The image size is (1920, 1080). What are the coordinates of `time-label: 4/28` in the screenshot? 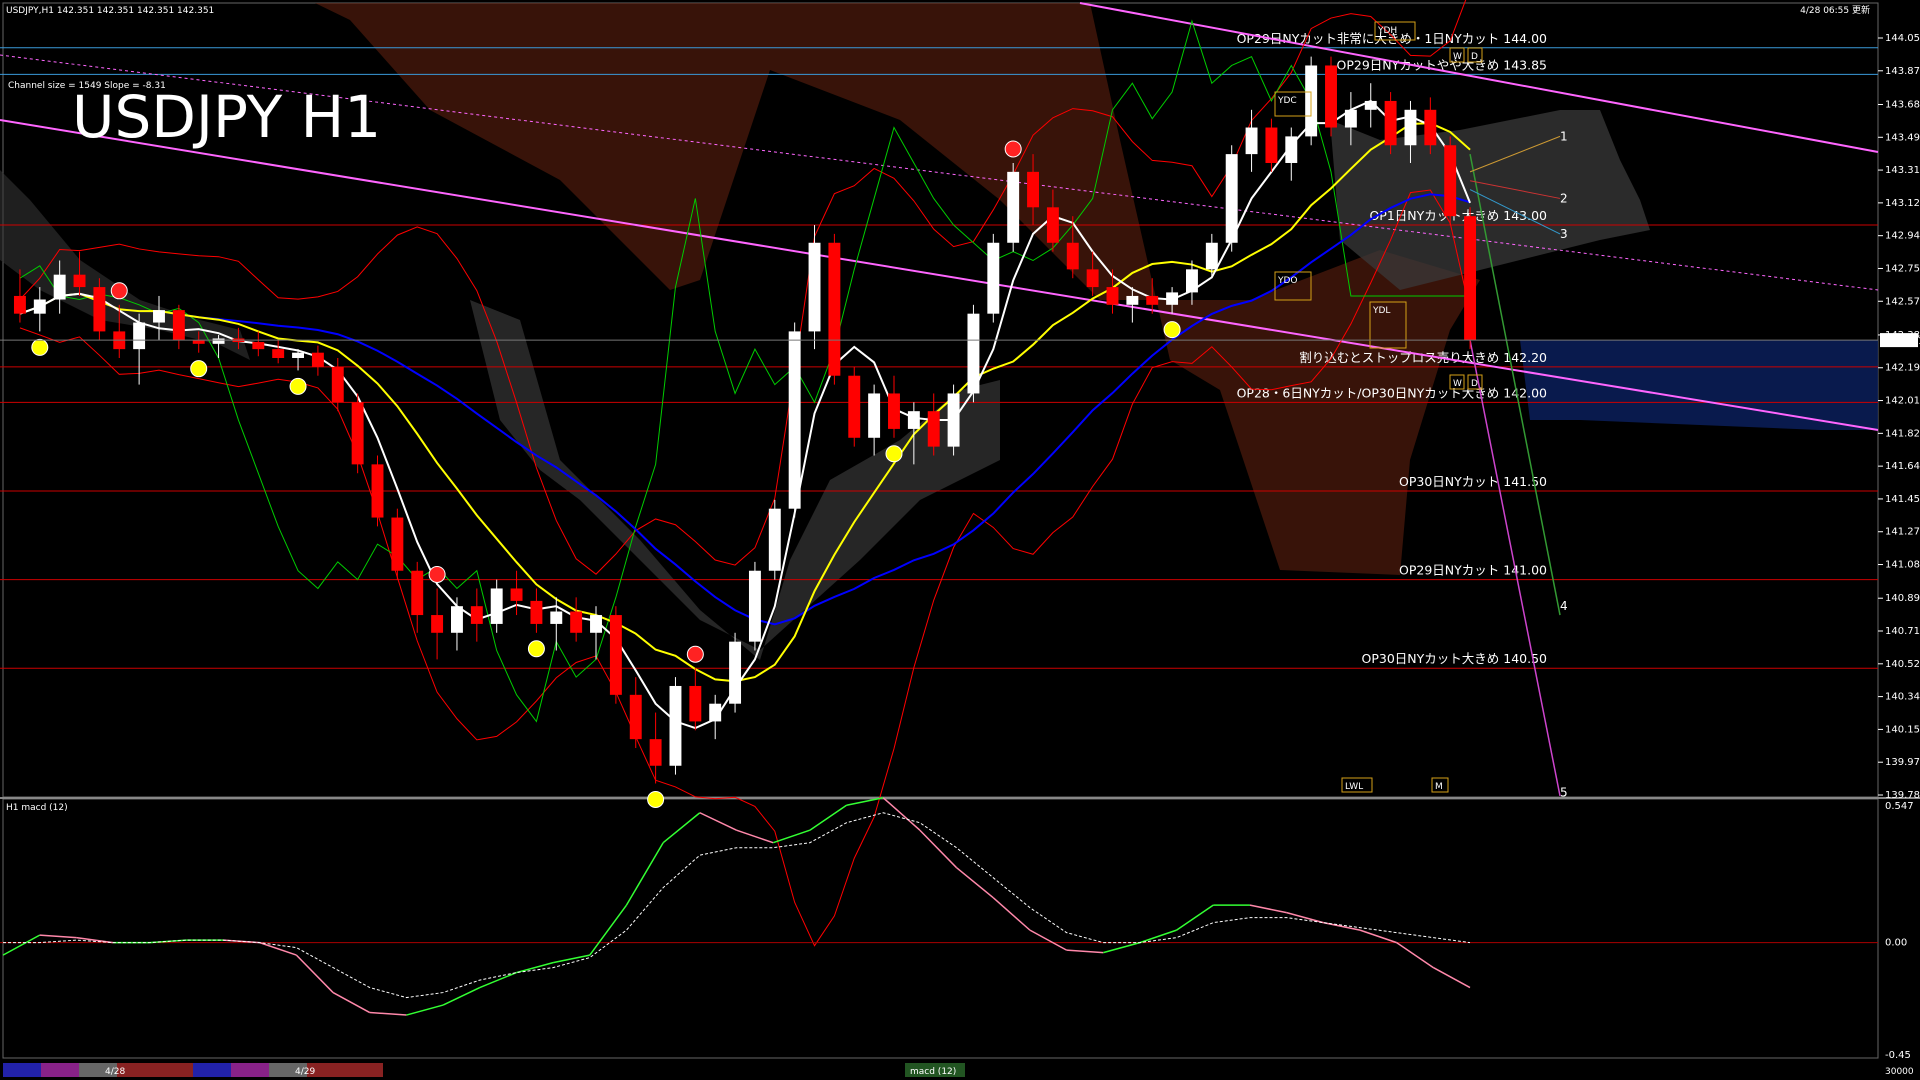 It's located at (115, 1072).